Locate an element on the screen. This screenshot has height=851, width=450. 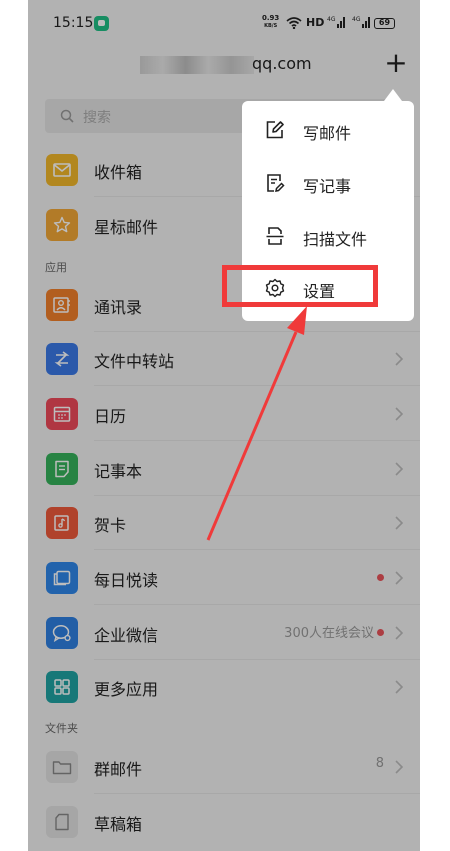
menu-item-compose: 写邮件 is located at coordinates (328, 131).